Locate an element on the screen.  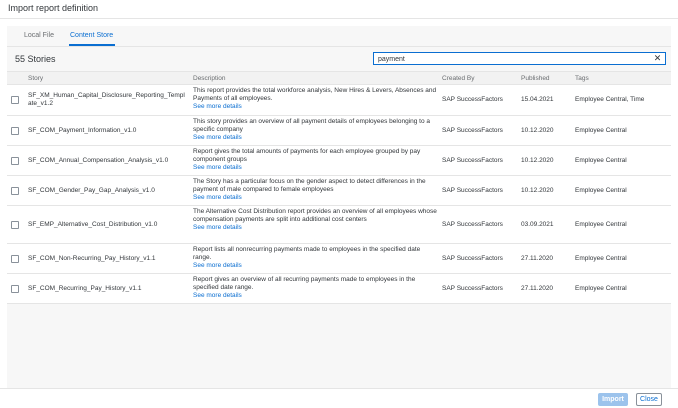
close-button: Close is located at coordinates (649, 399).